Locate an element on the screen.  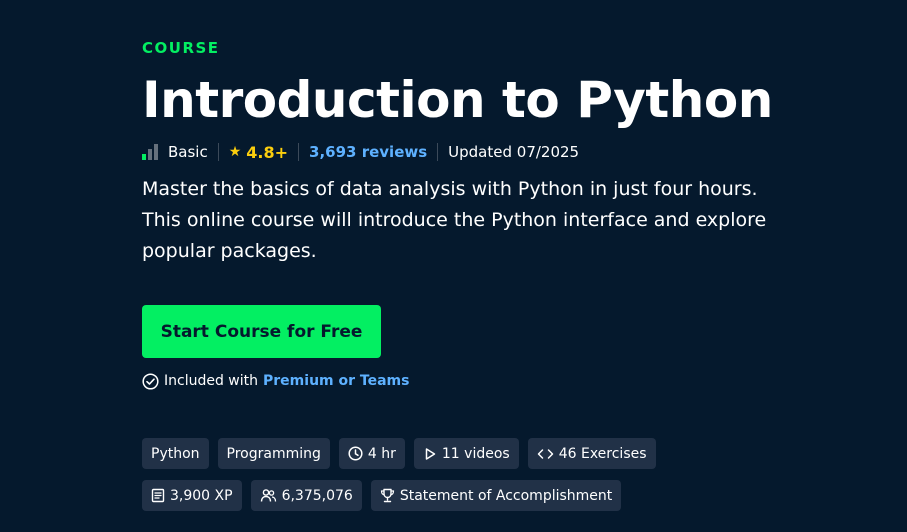
exercises-label: 46 Exercises is located at coordinates (602, 453).